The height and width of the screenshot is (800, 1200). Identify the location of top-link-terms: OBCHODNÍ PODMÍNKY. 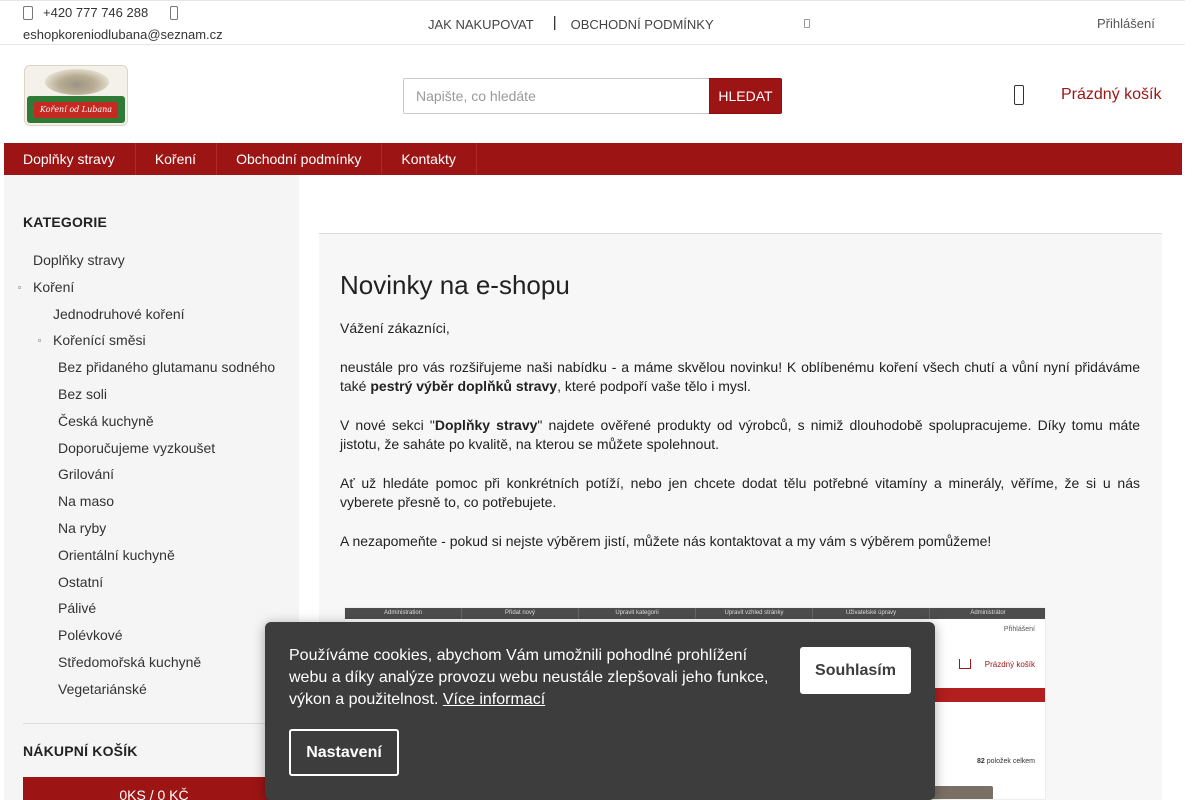
(642, 24).